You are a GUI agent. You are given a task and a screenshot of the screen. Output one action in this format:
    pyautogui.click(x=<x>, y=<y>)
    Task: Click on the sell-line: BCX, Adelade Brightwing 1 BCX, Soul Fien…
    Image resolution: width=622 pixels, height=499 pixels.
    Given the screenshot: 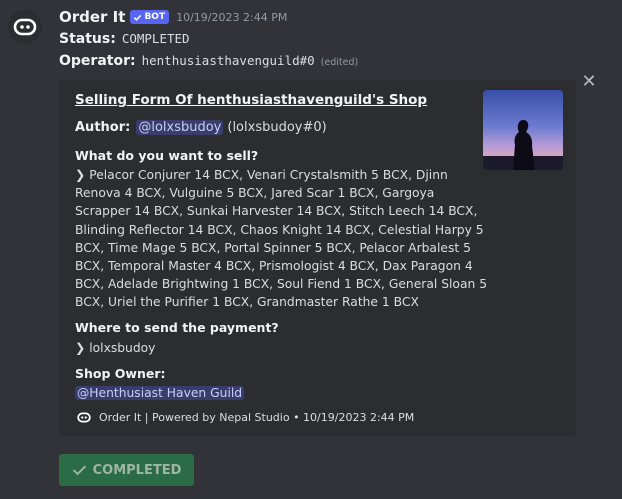 What is the action you would take?
    pyautogui.click(x=281, y=284)
    